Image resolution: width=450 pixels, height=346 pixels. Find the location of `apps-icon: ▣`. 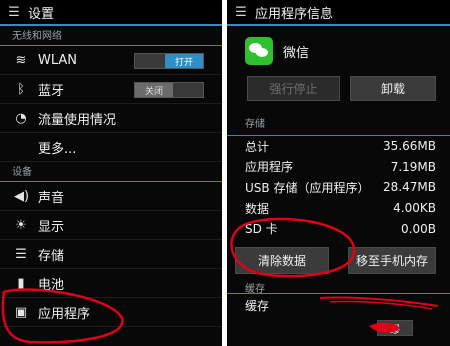

apps-icon: ▣ is located at coordinates (21, 312).